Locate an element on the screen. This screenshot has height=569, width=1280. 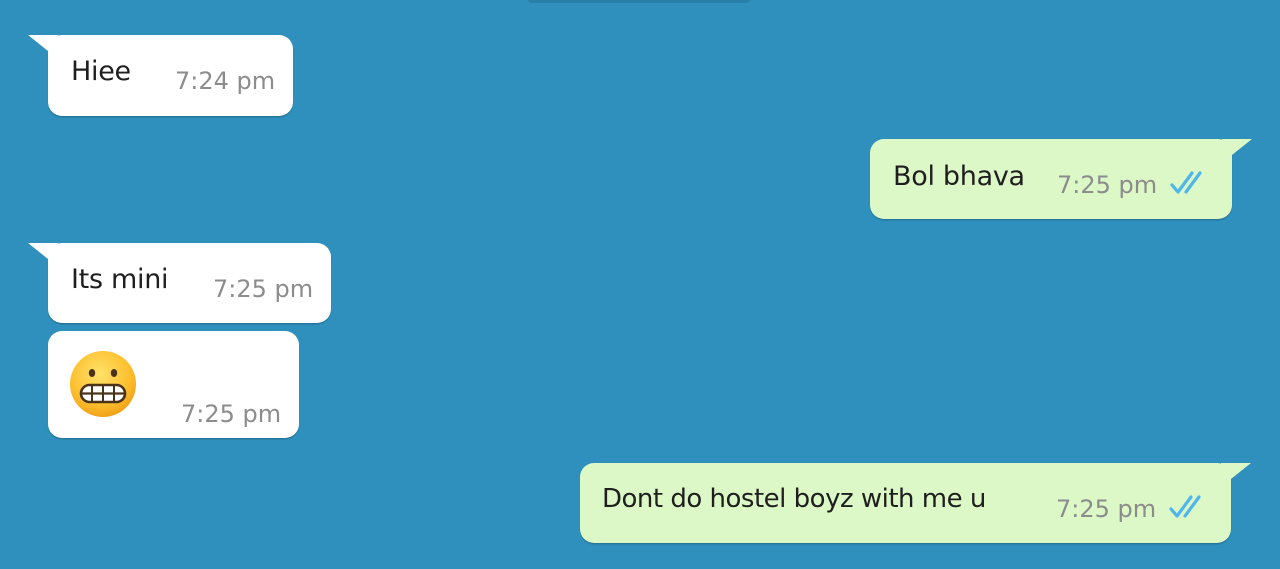
message-text: Hiee is located at coordinates (101, 71).